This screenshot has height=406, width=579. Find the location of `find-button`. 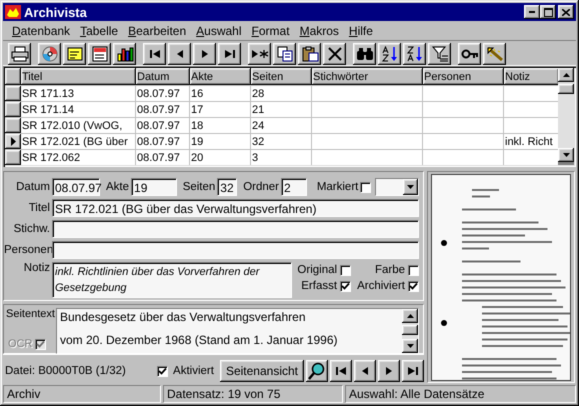

find-button is located at coordinates (364, 54).